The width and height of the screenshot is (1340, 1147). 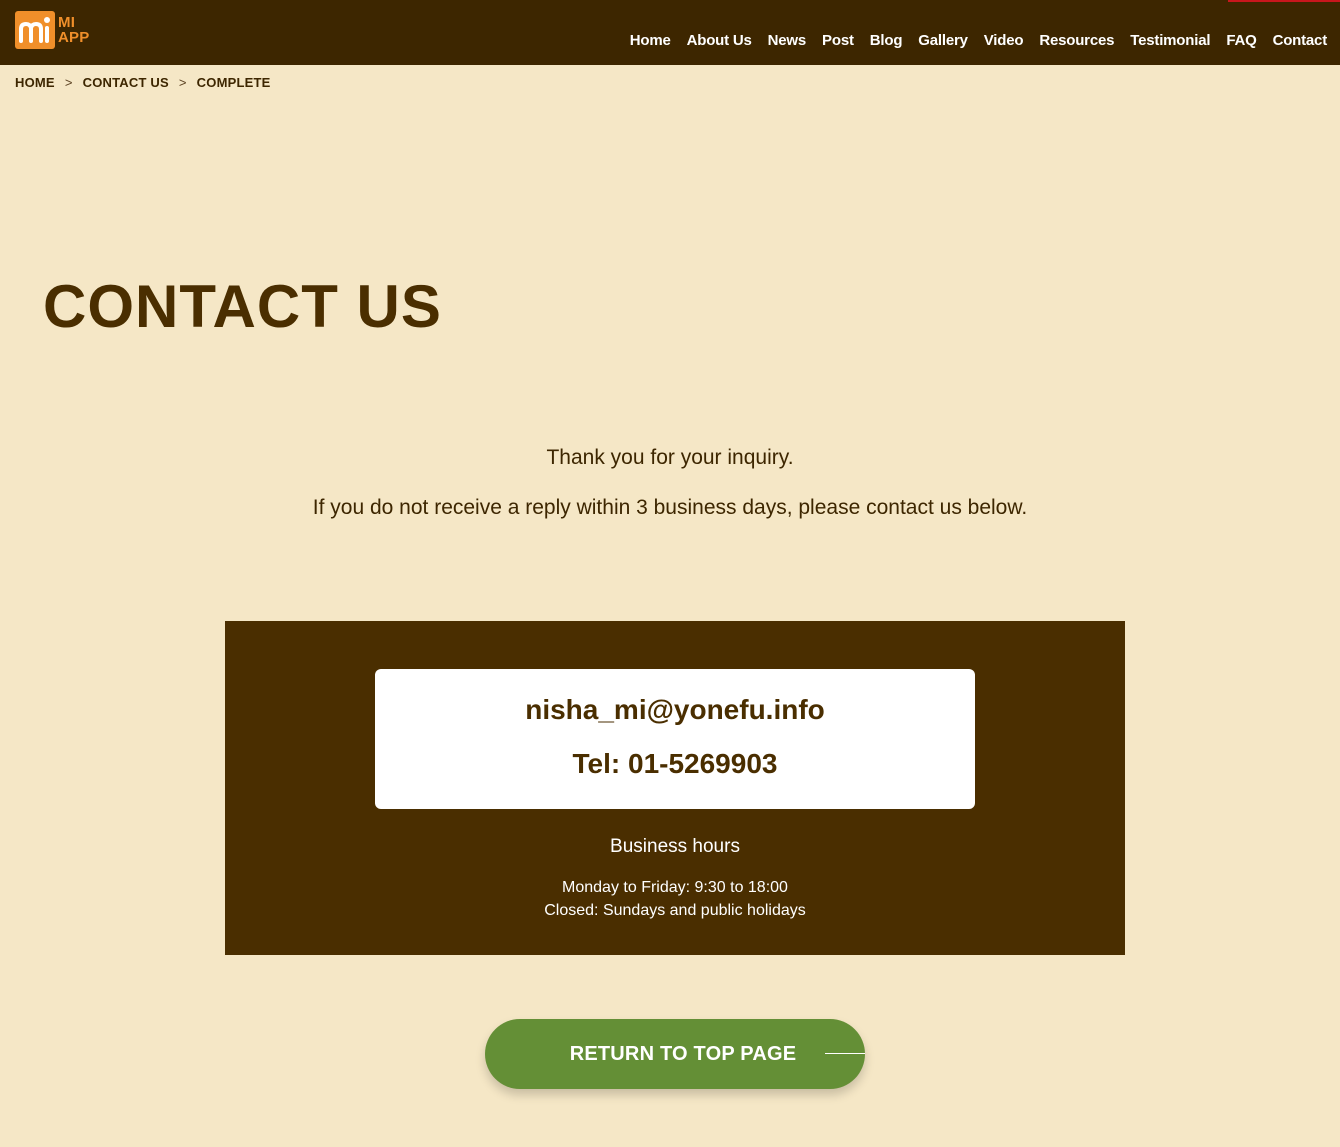 What do you see at coordinates (67, 22) in the screenshot?
I see `logo-text-line1: MI` at bounding box center [67, 22].